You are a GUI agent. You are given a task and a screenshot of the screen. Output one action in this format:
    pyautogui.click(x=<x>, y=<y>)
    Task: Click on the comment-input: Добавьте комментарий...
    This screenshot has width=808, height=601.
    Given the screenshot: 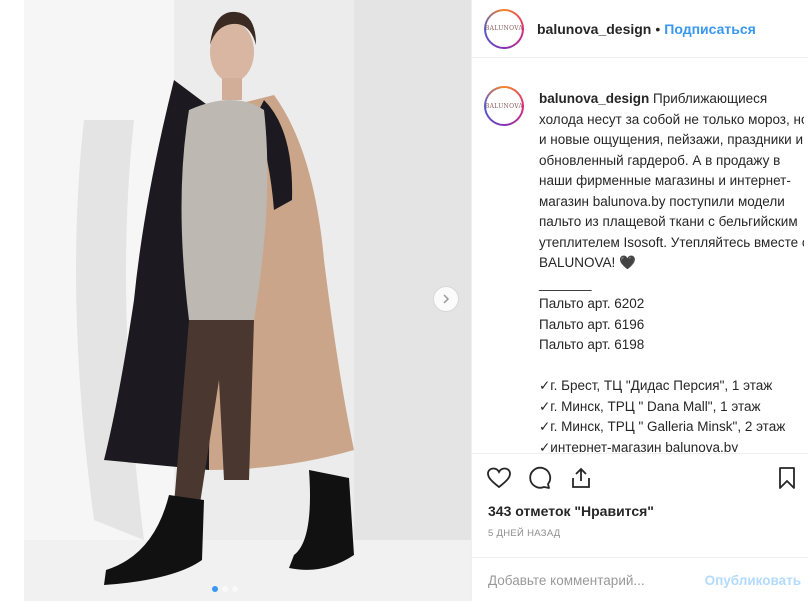 What is the action you would take?
    pyautogui.click(x=566, y=580)
    